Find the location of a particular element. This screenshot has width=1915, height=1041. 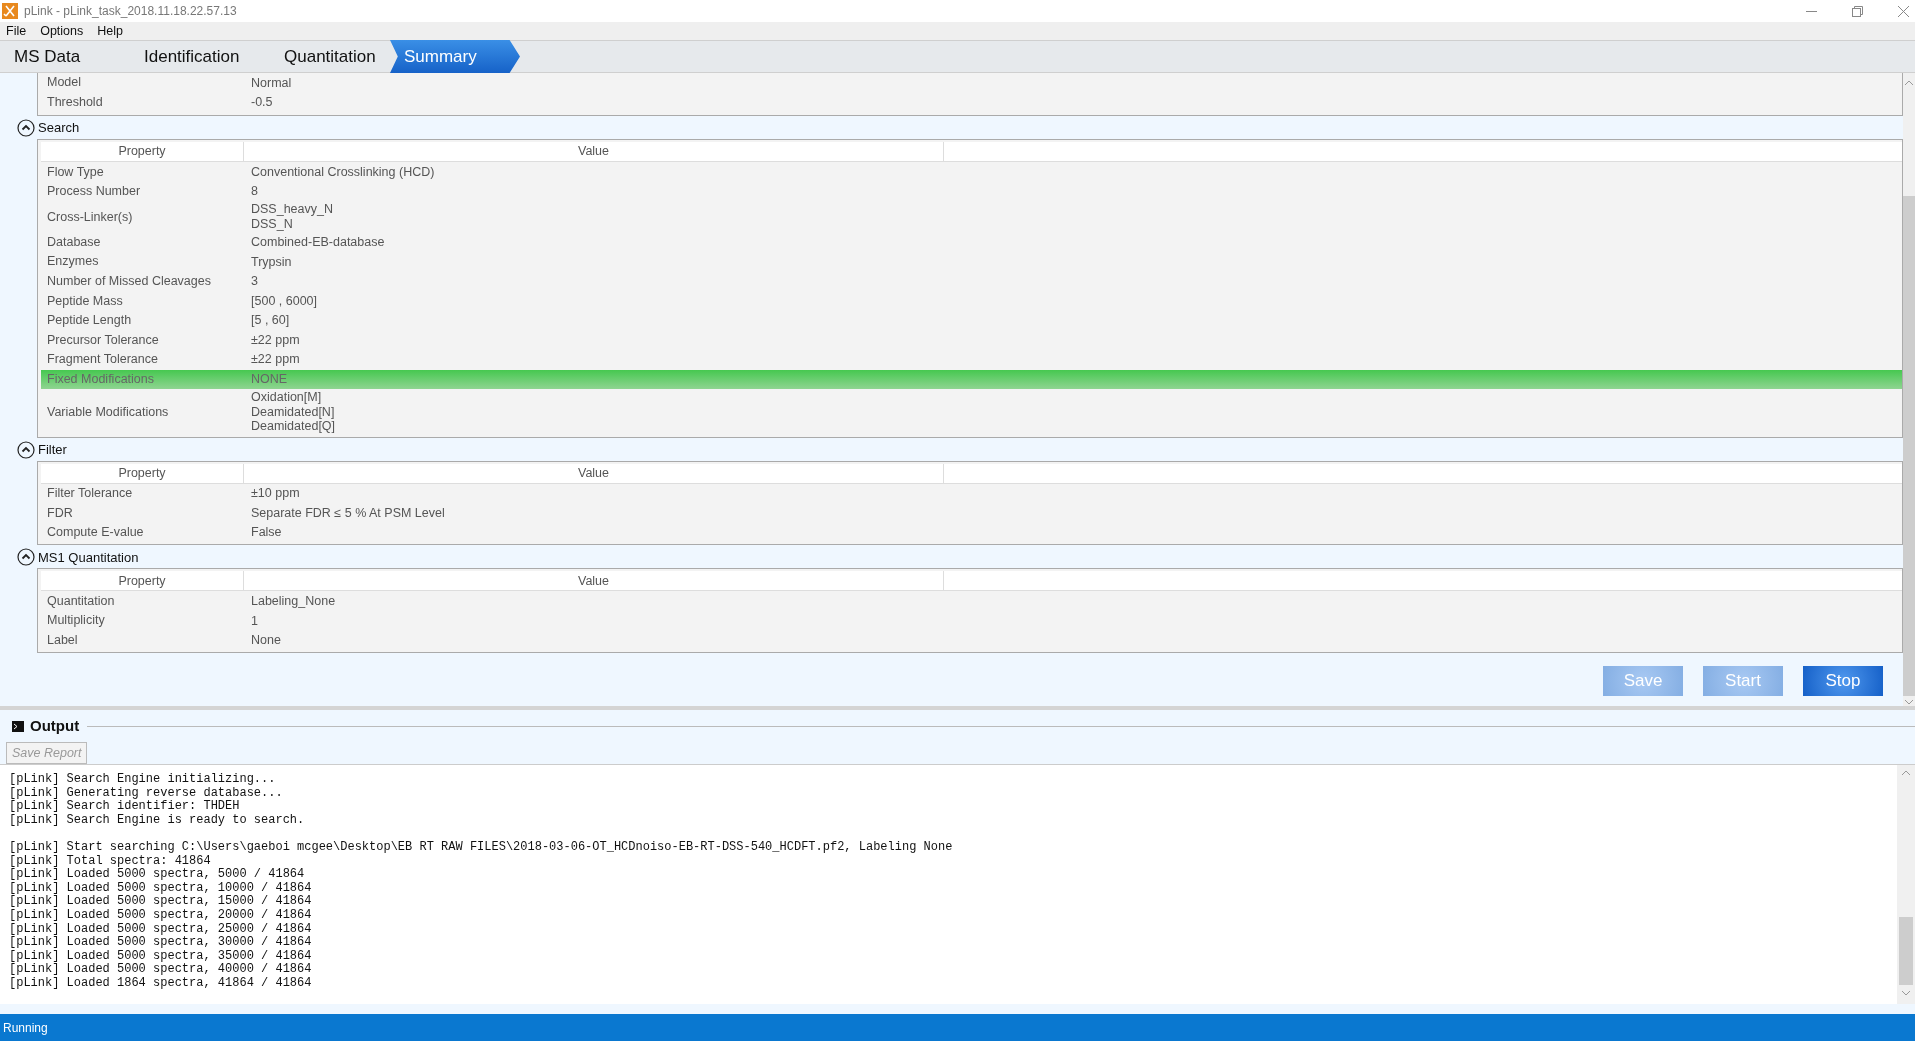

property-cell-text: Variable Modifications is located at coordinates (108, 412).